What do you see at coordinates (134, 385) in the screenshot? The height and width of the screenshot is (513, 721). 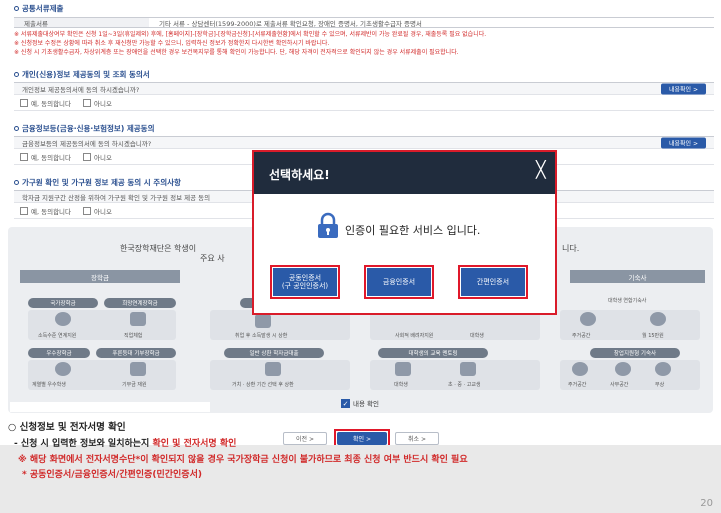 I see `label-donation: 기부금 재원` at bounding box center [134, 385].